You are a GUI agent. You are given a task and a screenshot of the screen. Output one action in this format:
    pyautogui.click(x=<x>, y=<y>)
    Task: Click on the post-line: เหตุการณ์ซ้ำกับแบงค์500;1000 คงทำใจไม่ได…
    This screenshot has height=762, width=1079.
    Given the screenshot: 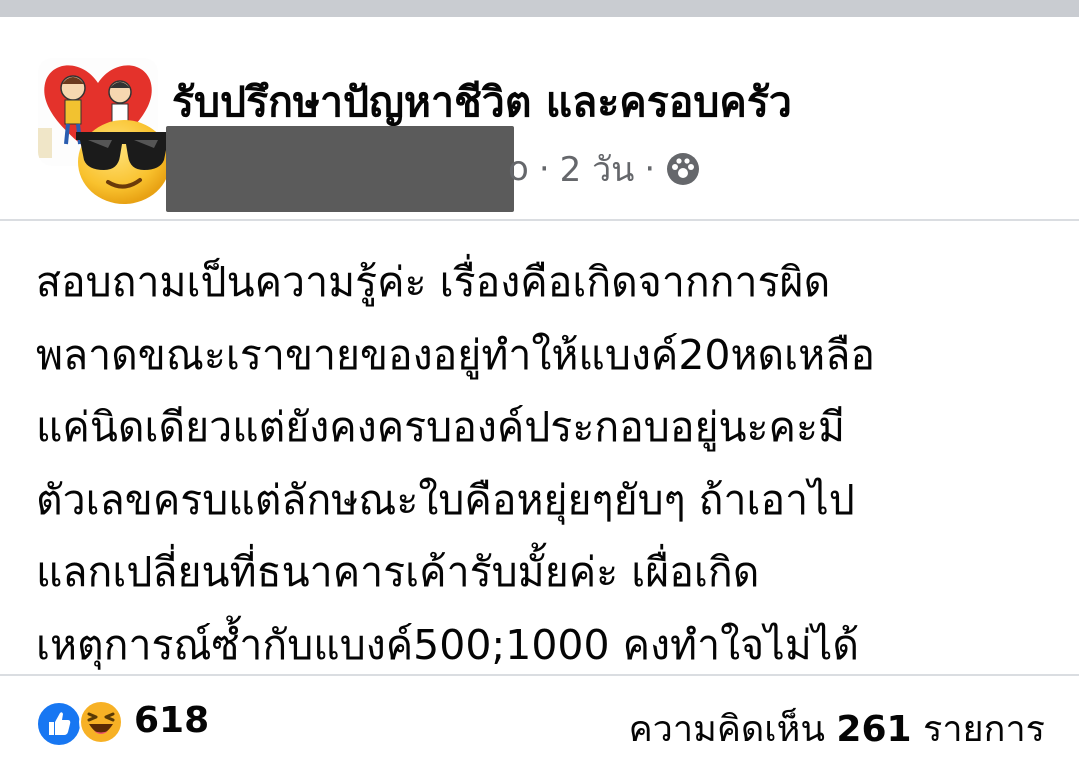 What is the action you would take?
    pyautogui.click(x=448, y=644)
    